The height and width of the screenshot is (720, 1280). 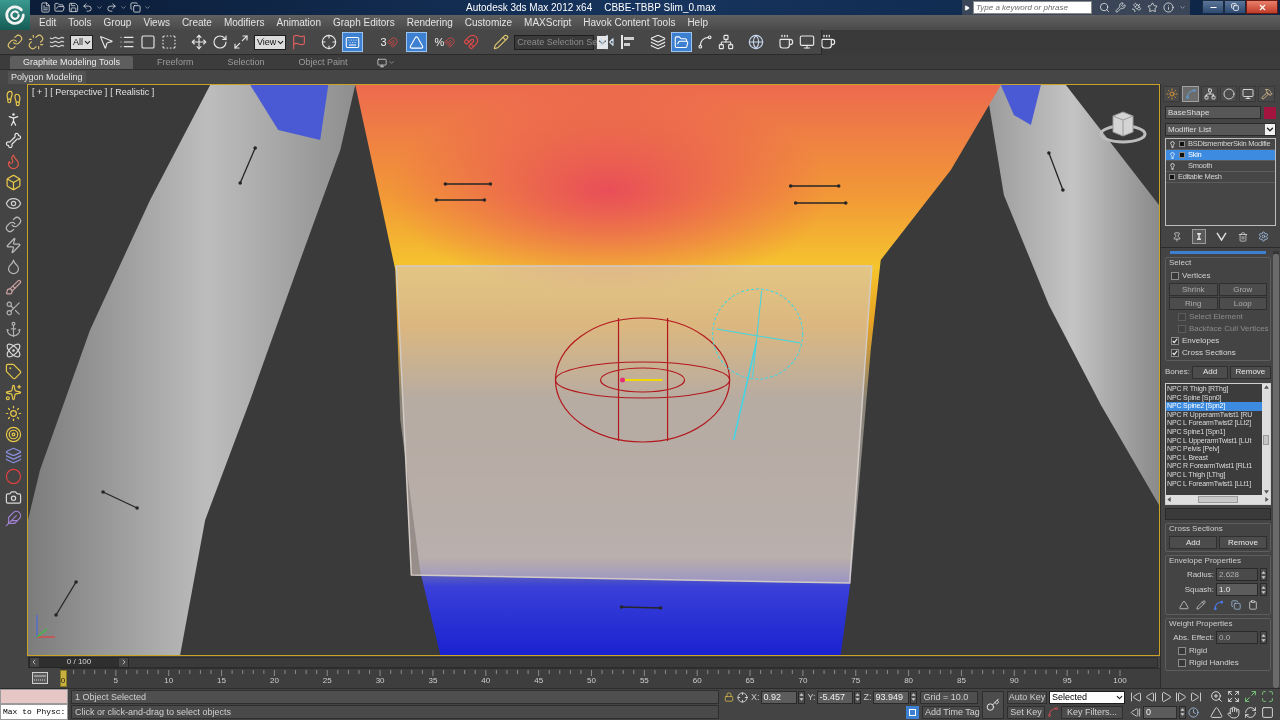 I want to click on envelope-gizmo, so click(x=642, y=380).